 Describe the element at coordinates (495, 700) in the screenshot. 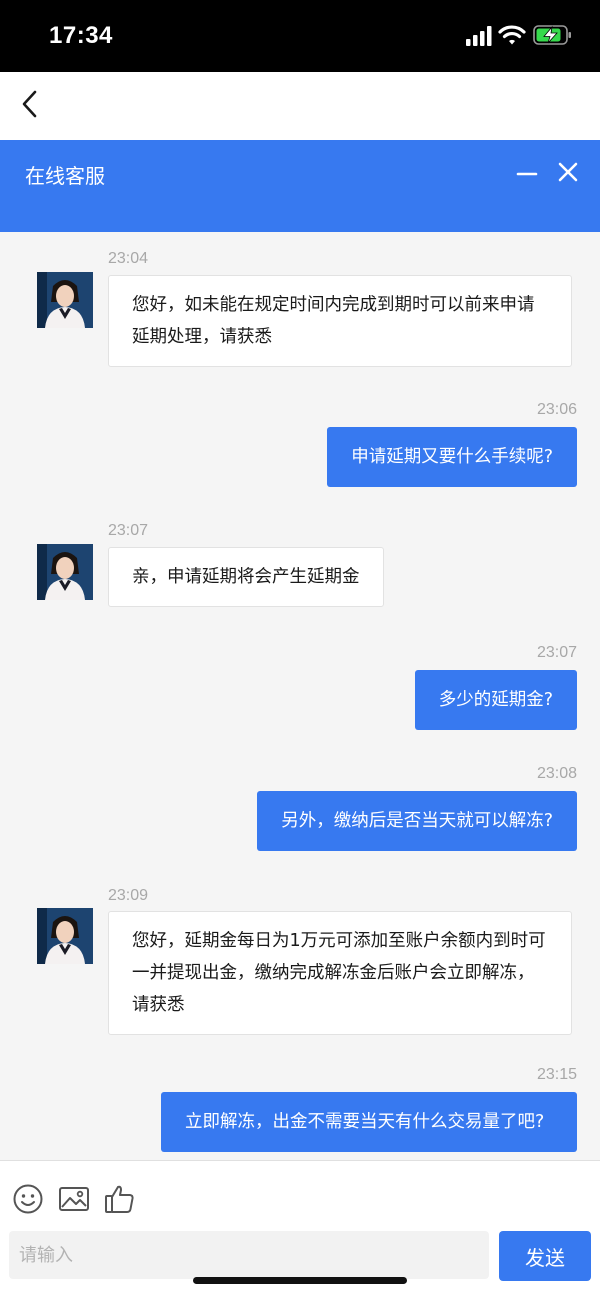

I see `user-message-bubble: 多少的延期金?` at that location.